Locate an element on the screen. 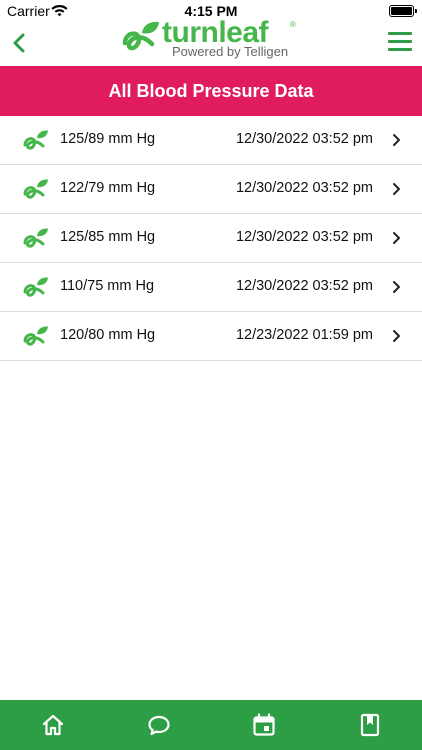 This screenshot has height=750, width=422. logo-subtitle: Powered by Telligen is located at coordinates (230, 51).